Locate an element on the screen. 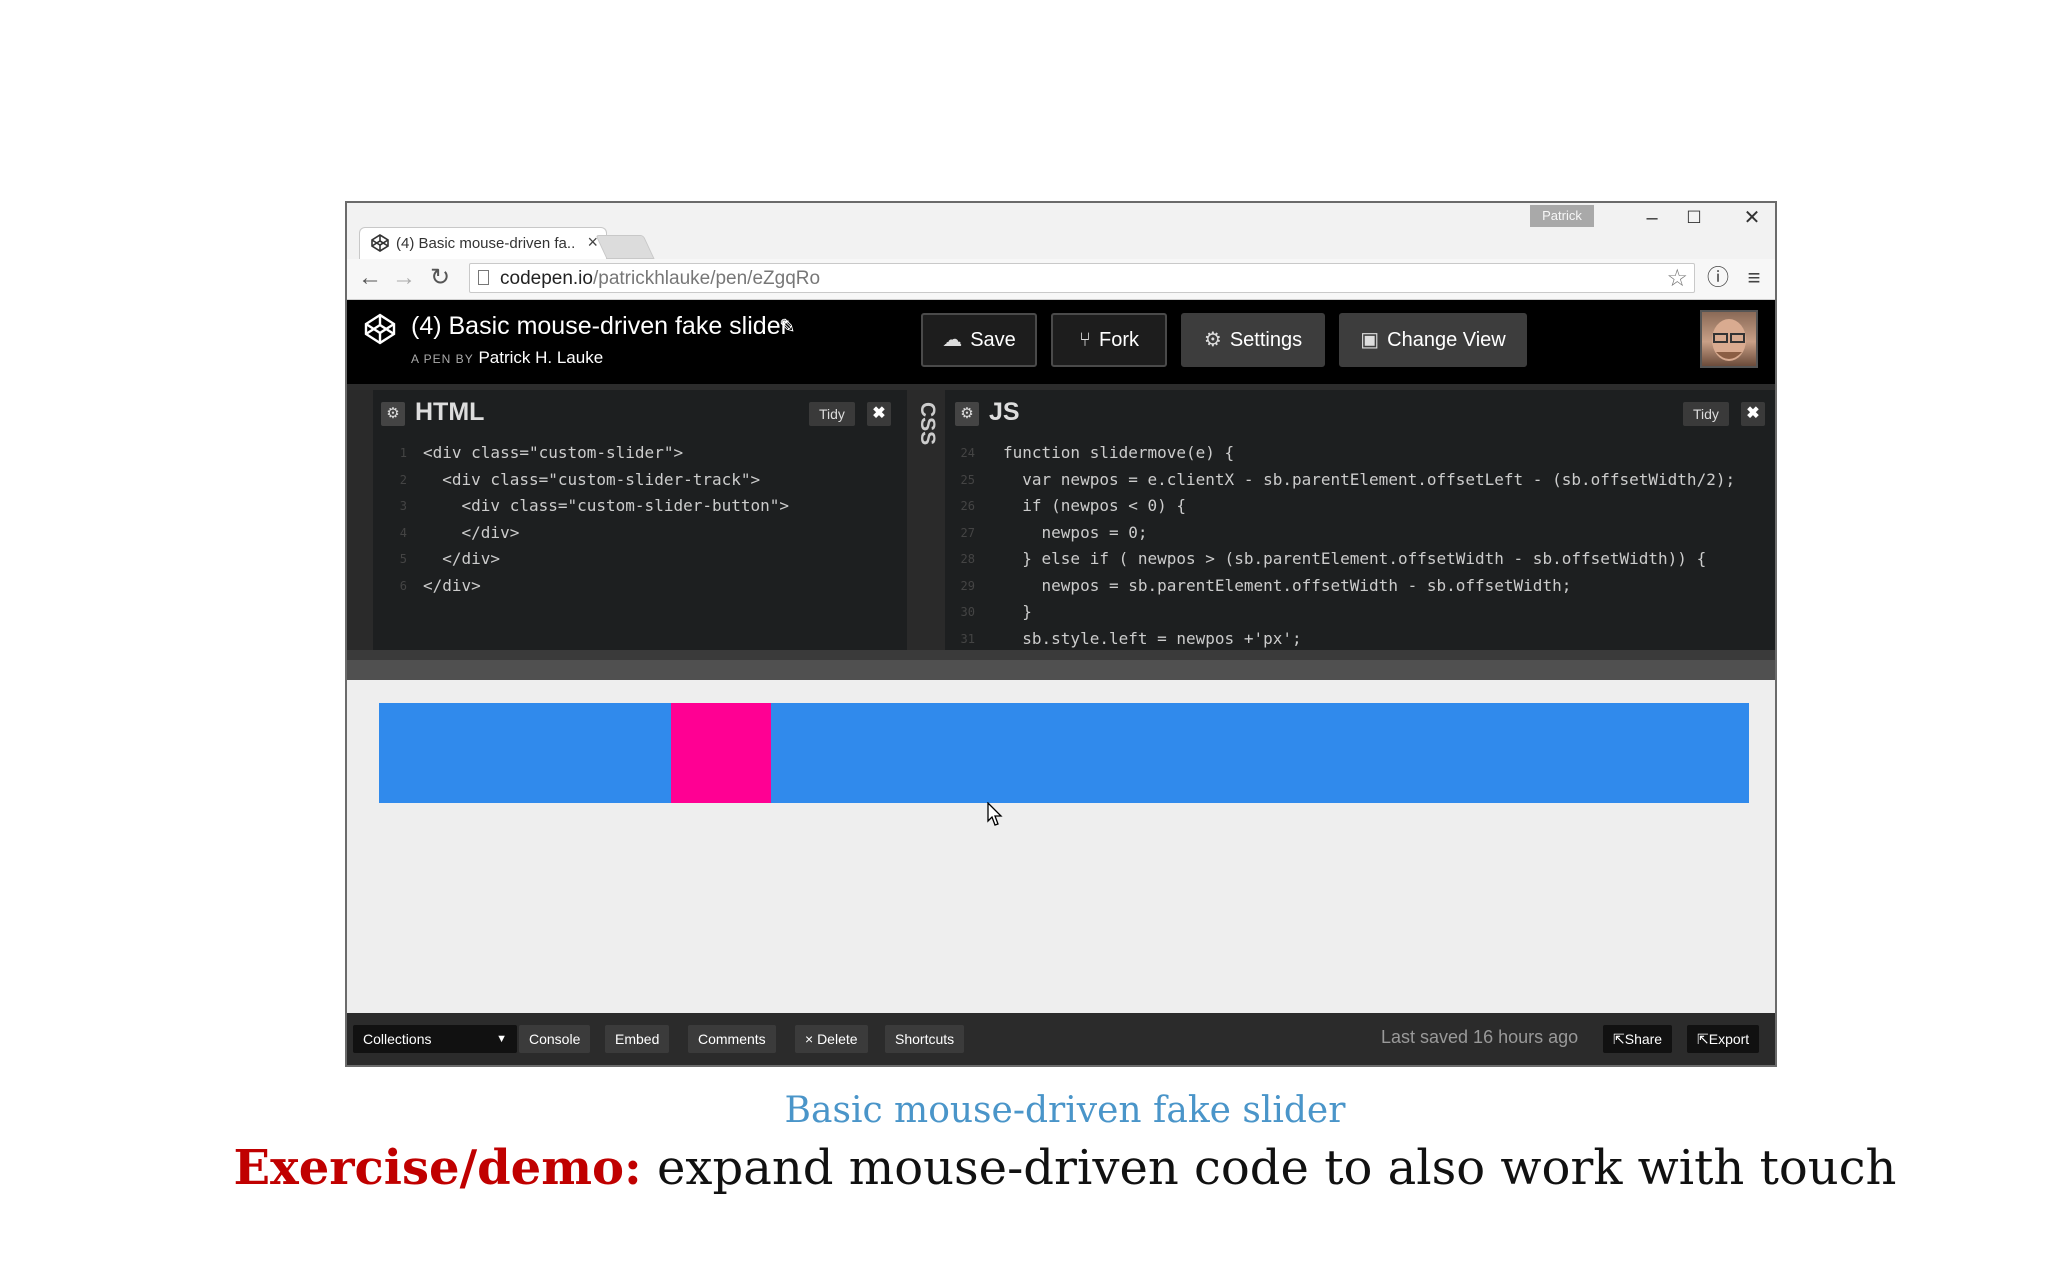  save-button: ☁ Save is located at coordinates (979, 340).